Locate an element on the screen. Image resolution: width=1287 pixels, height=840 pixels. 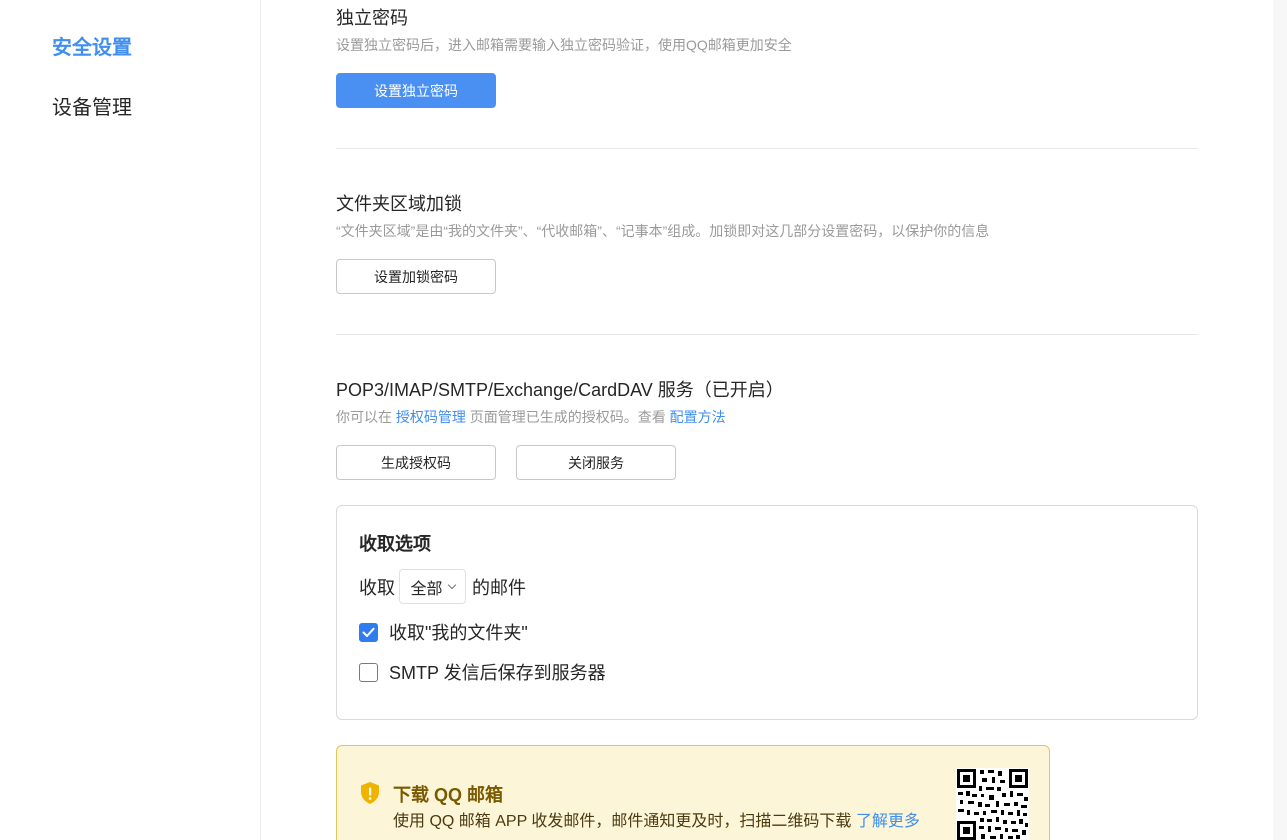
learn-more-link: 了解更多 is located at coordinates (888, 821).